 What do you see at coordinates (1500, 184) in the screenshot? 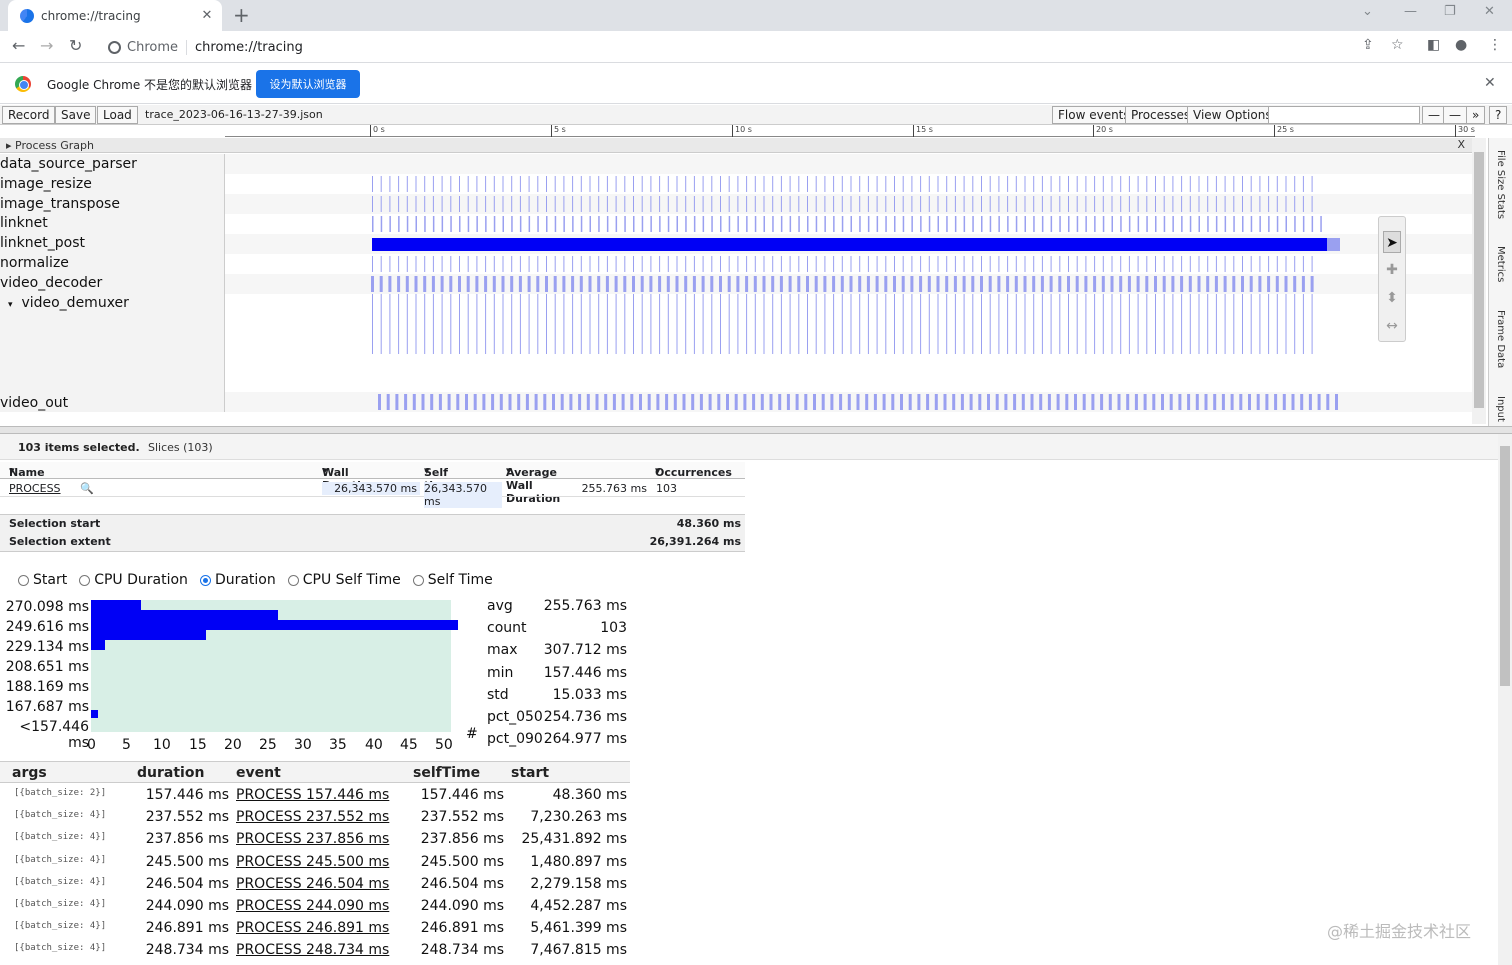
I see `side-tab-file-size: File Size Stats` at bounding box center [1500, 184].